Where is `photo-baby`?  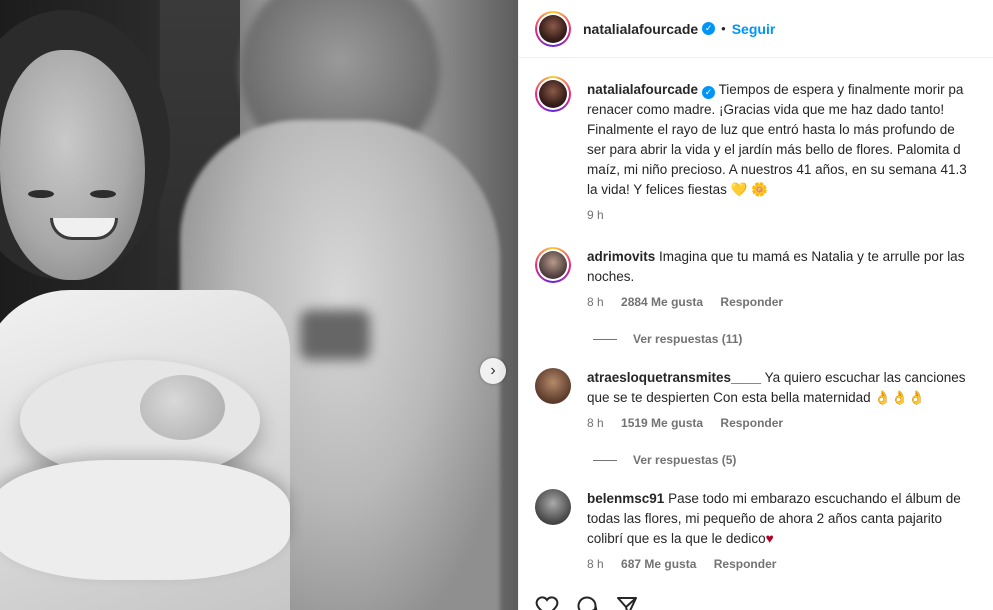 photo-baby is located at coordinates (182, 407).